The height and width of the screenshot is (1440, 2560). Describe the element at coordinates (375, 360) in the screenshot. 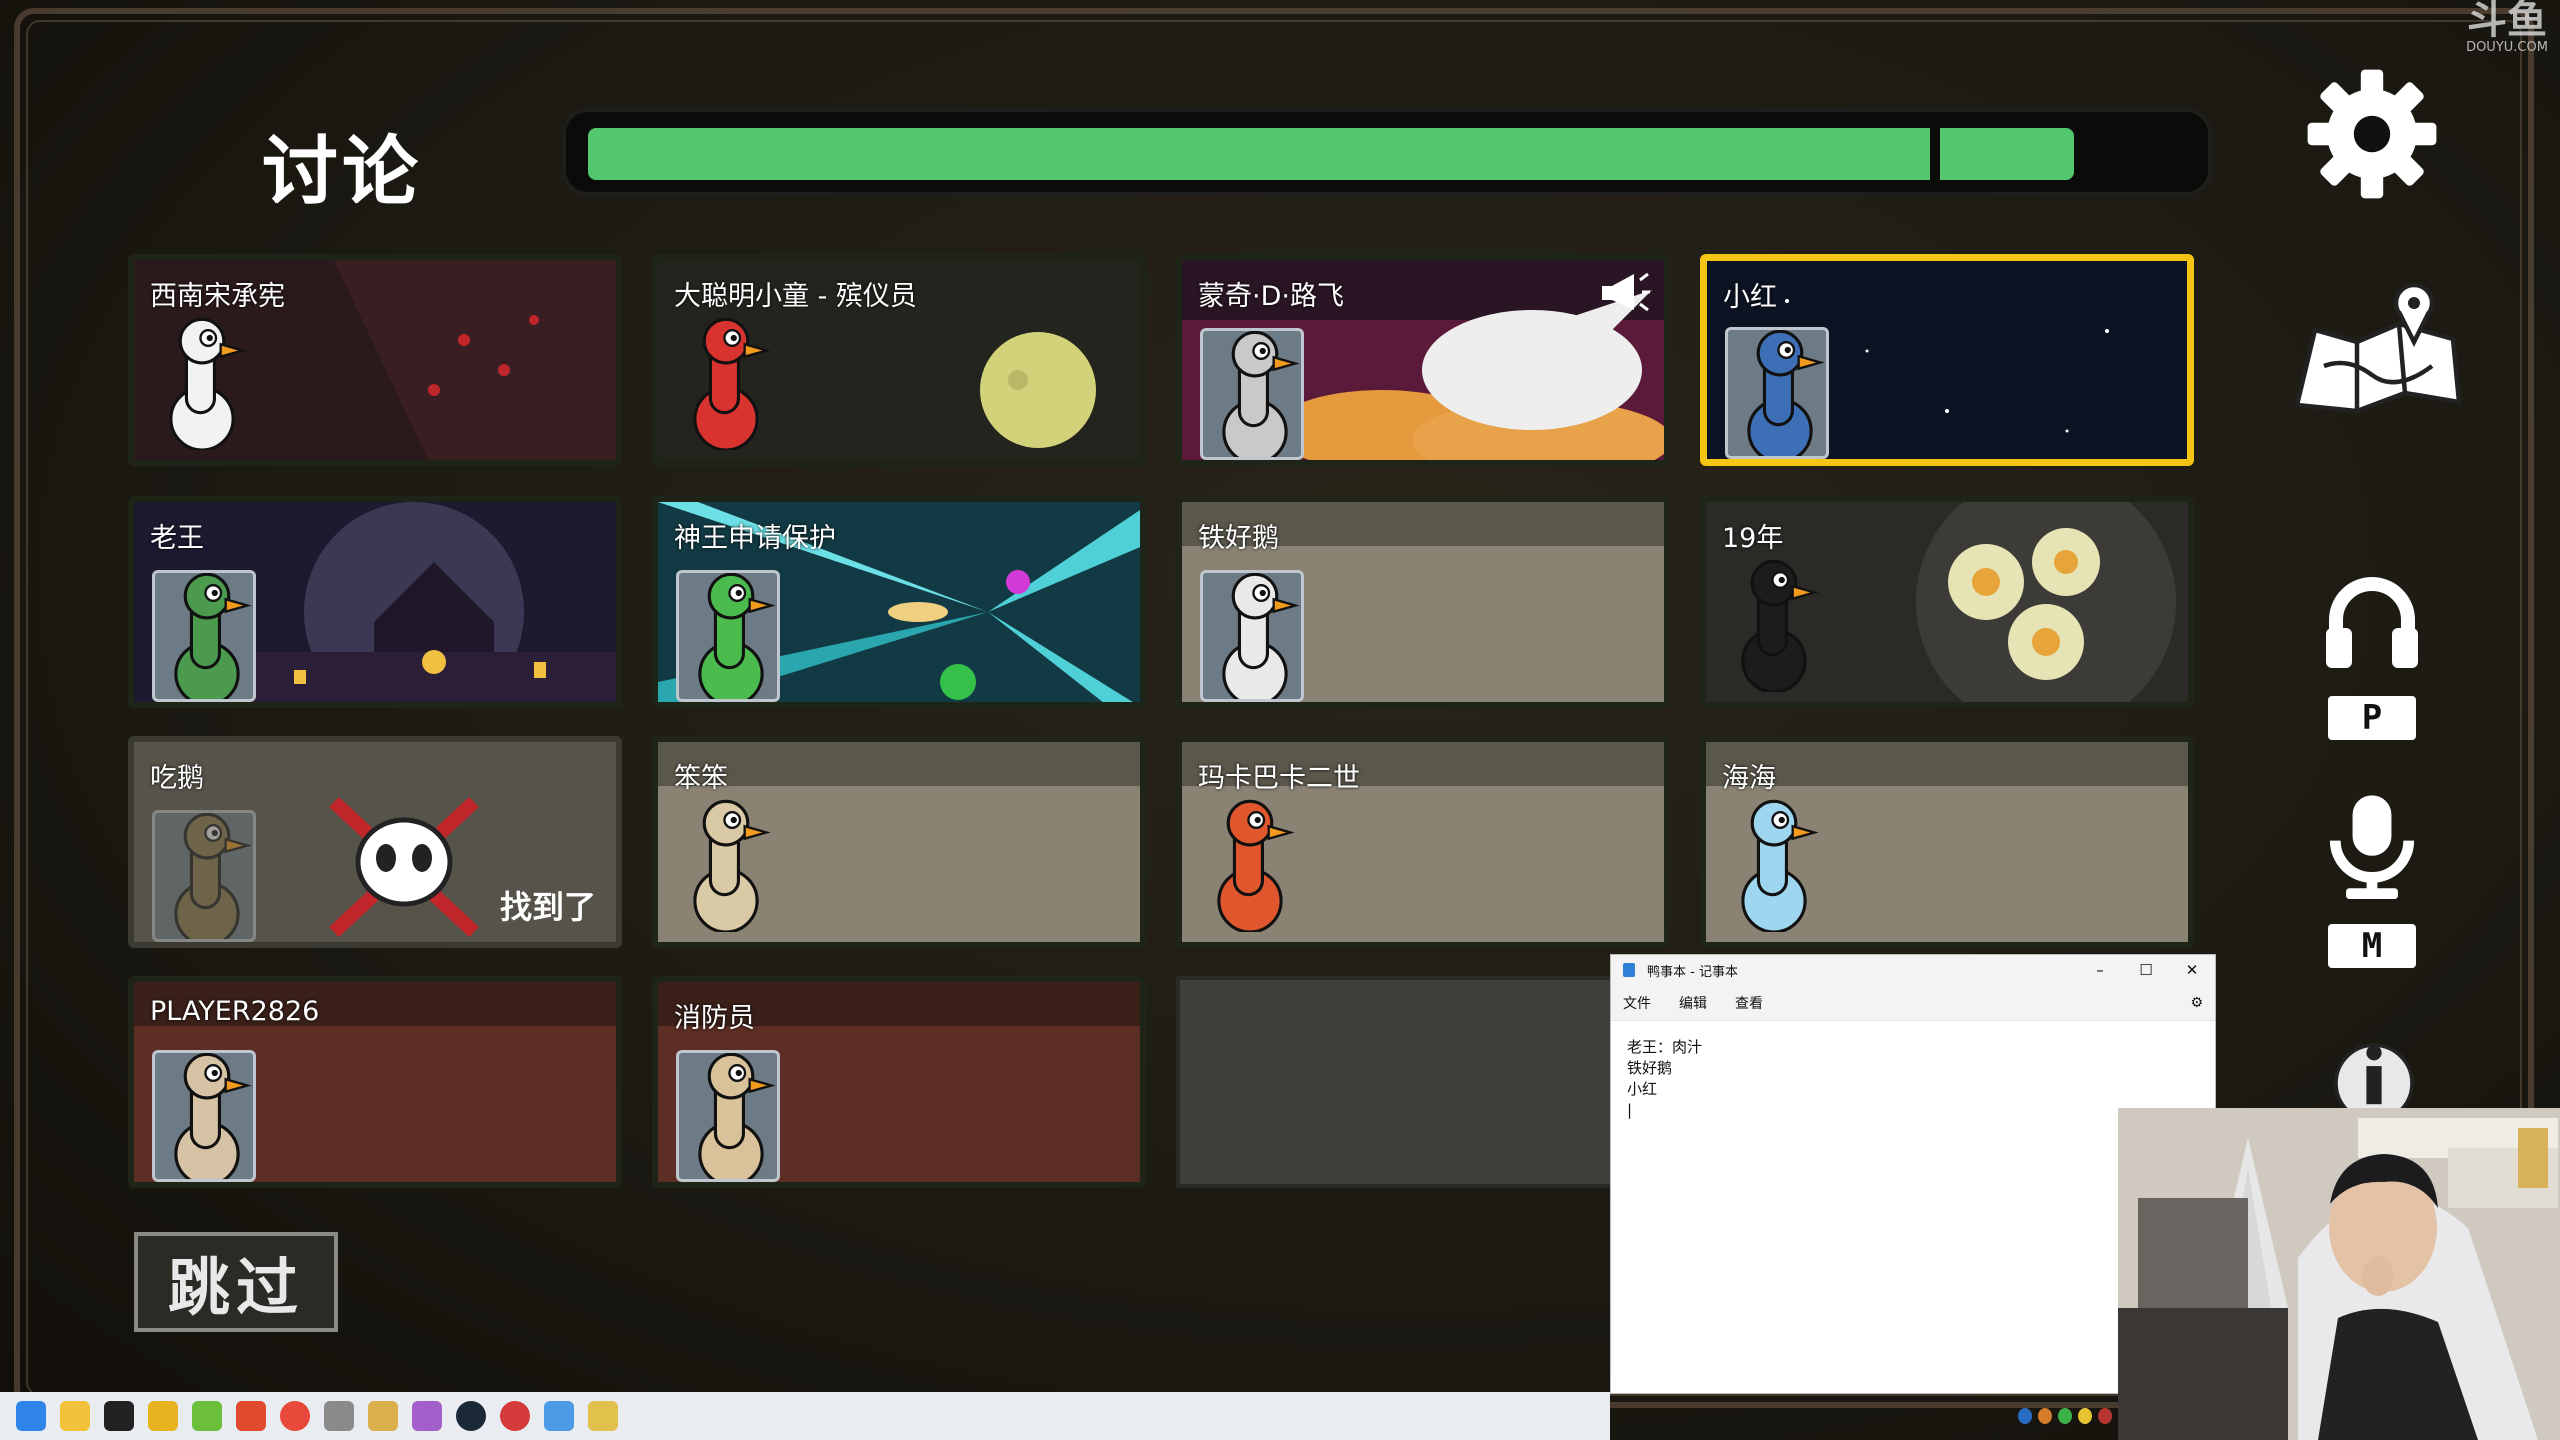

I see `player-card: 西南宋承宪` at that location.